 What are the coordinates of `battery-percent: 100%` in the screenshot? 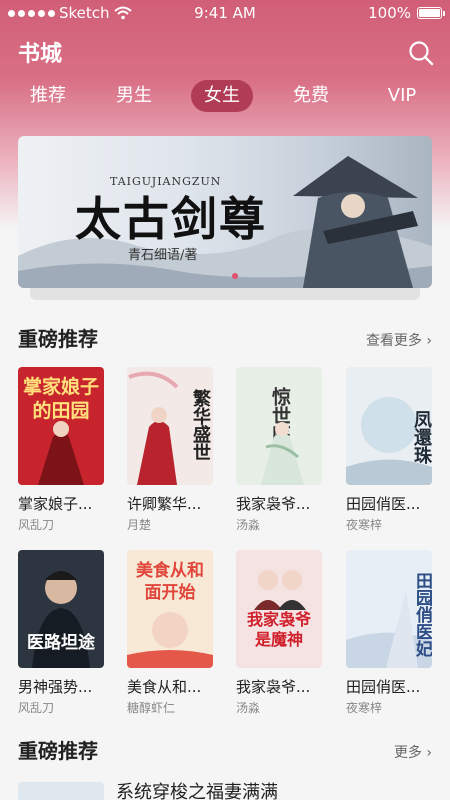 It's located at (389, 13).